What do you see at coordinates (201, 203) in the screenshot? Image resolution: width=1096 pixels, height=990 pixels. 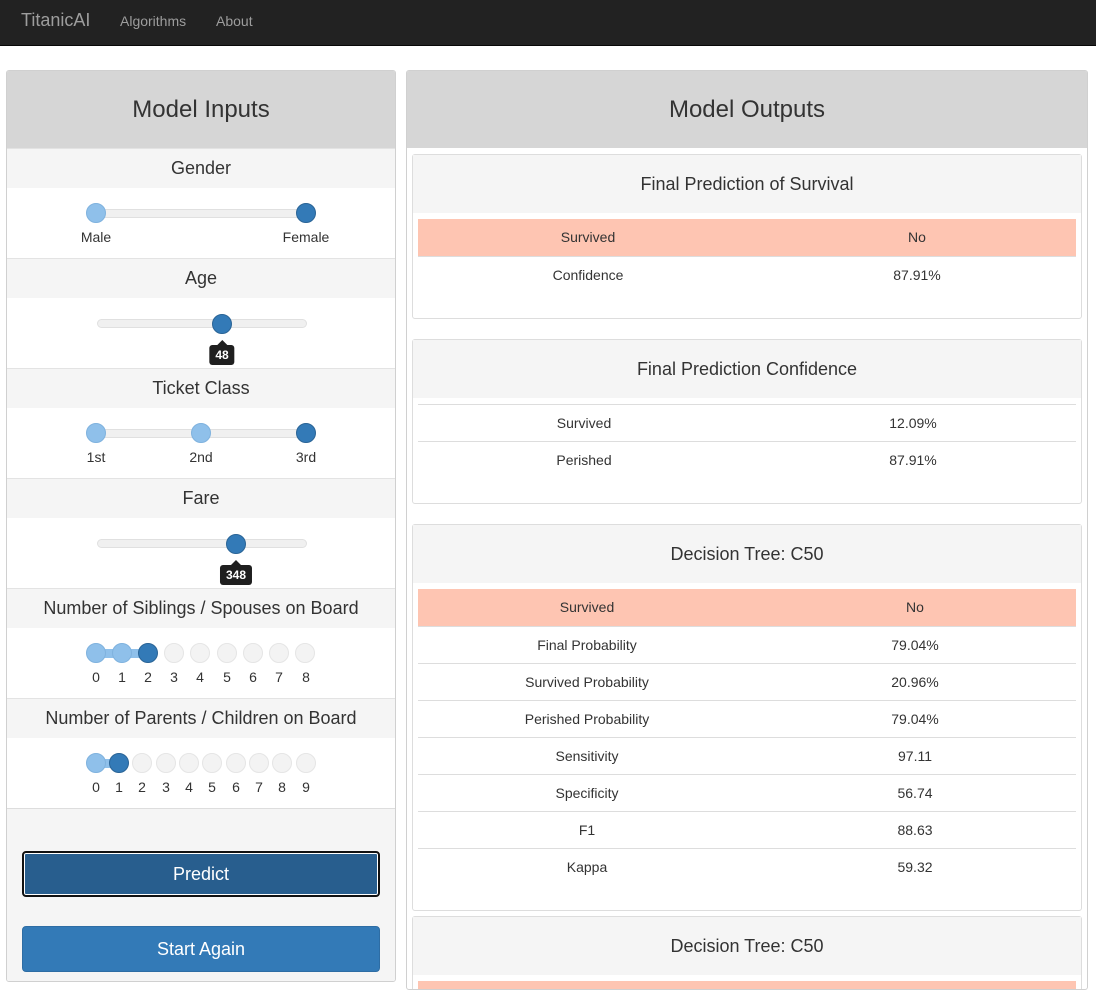 I see `gender-section: Gender Male Female` at bounding box center [201, 203].